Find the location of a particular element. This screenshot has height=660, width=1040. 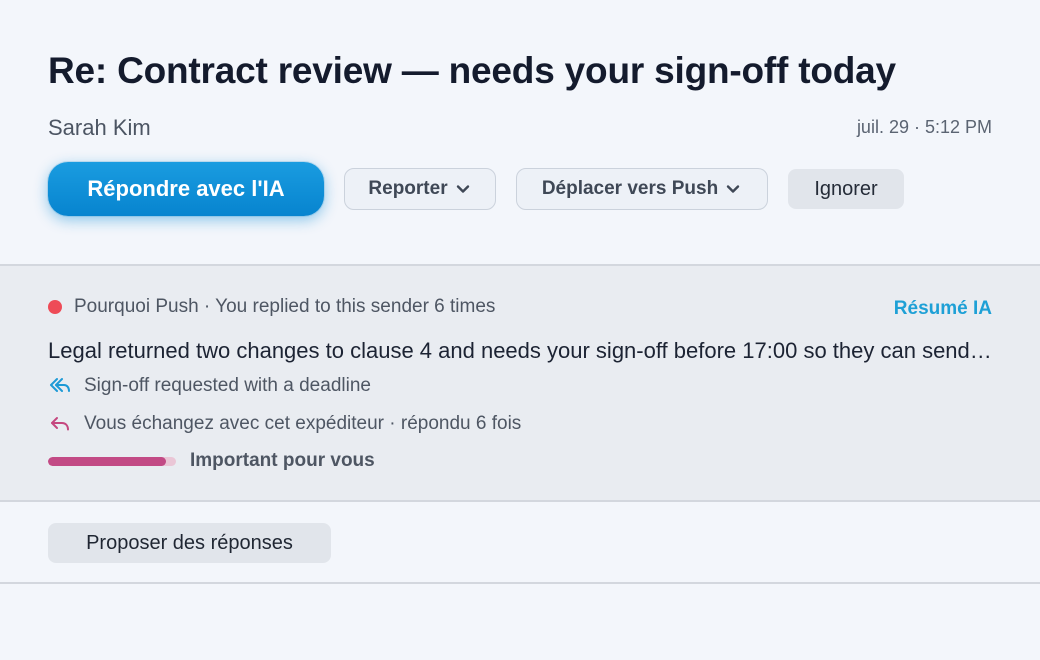

reply-arrow-icon is located at coordinates (60, 424).